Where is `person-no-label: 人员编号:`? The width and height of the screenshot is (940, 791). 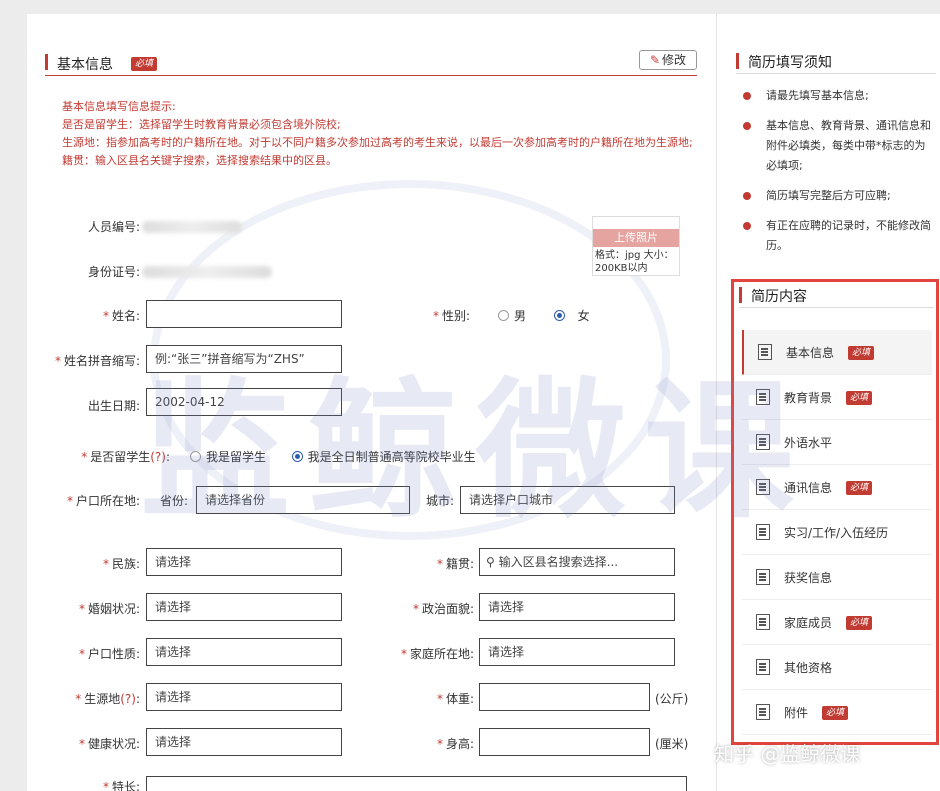 person-no-label: 人员编号: is located at coordinates (113, 227).